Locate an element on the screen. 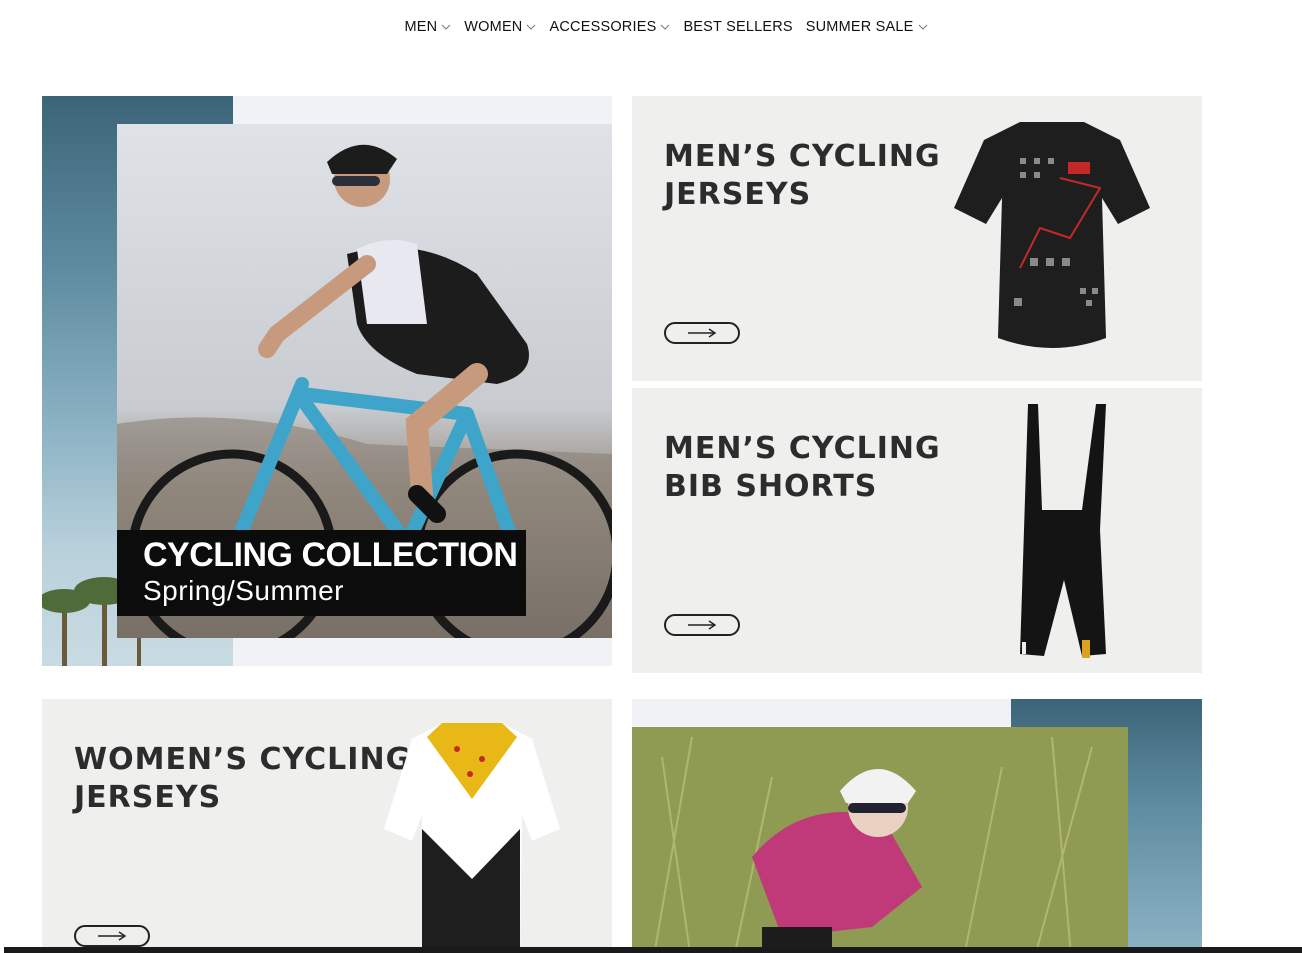  bottom-bar is located at coordinates (653, 950).